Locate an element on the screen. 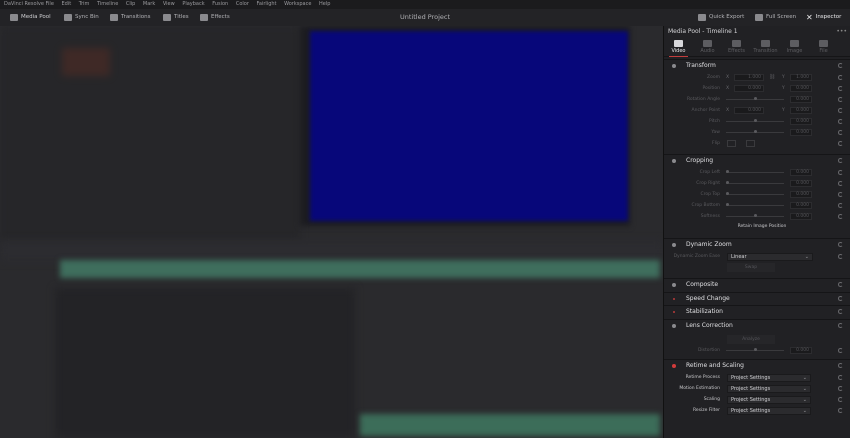  transform-header: Transform is located at coordinates (757, 65).